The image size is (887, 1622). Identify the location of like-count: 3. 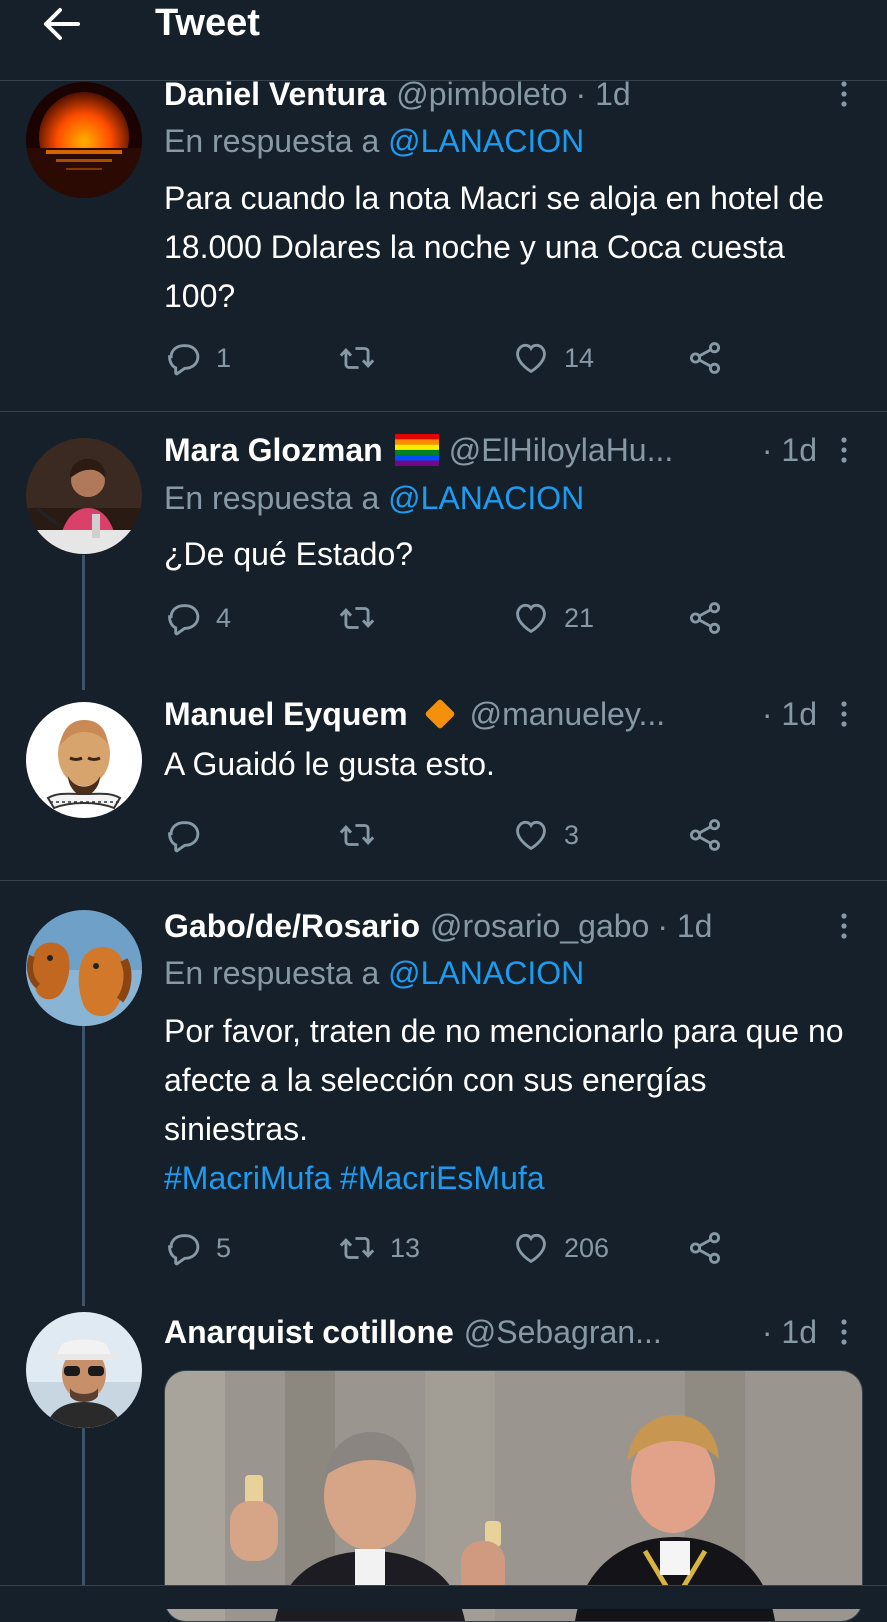
(572, 834).